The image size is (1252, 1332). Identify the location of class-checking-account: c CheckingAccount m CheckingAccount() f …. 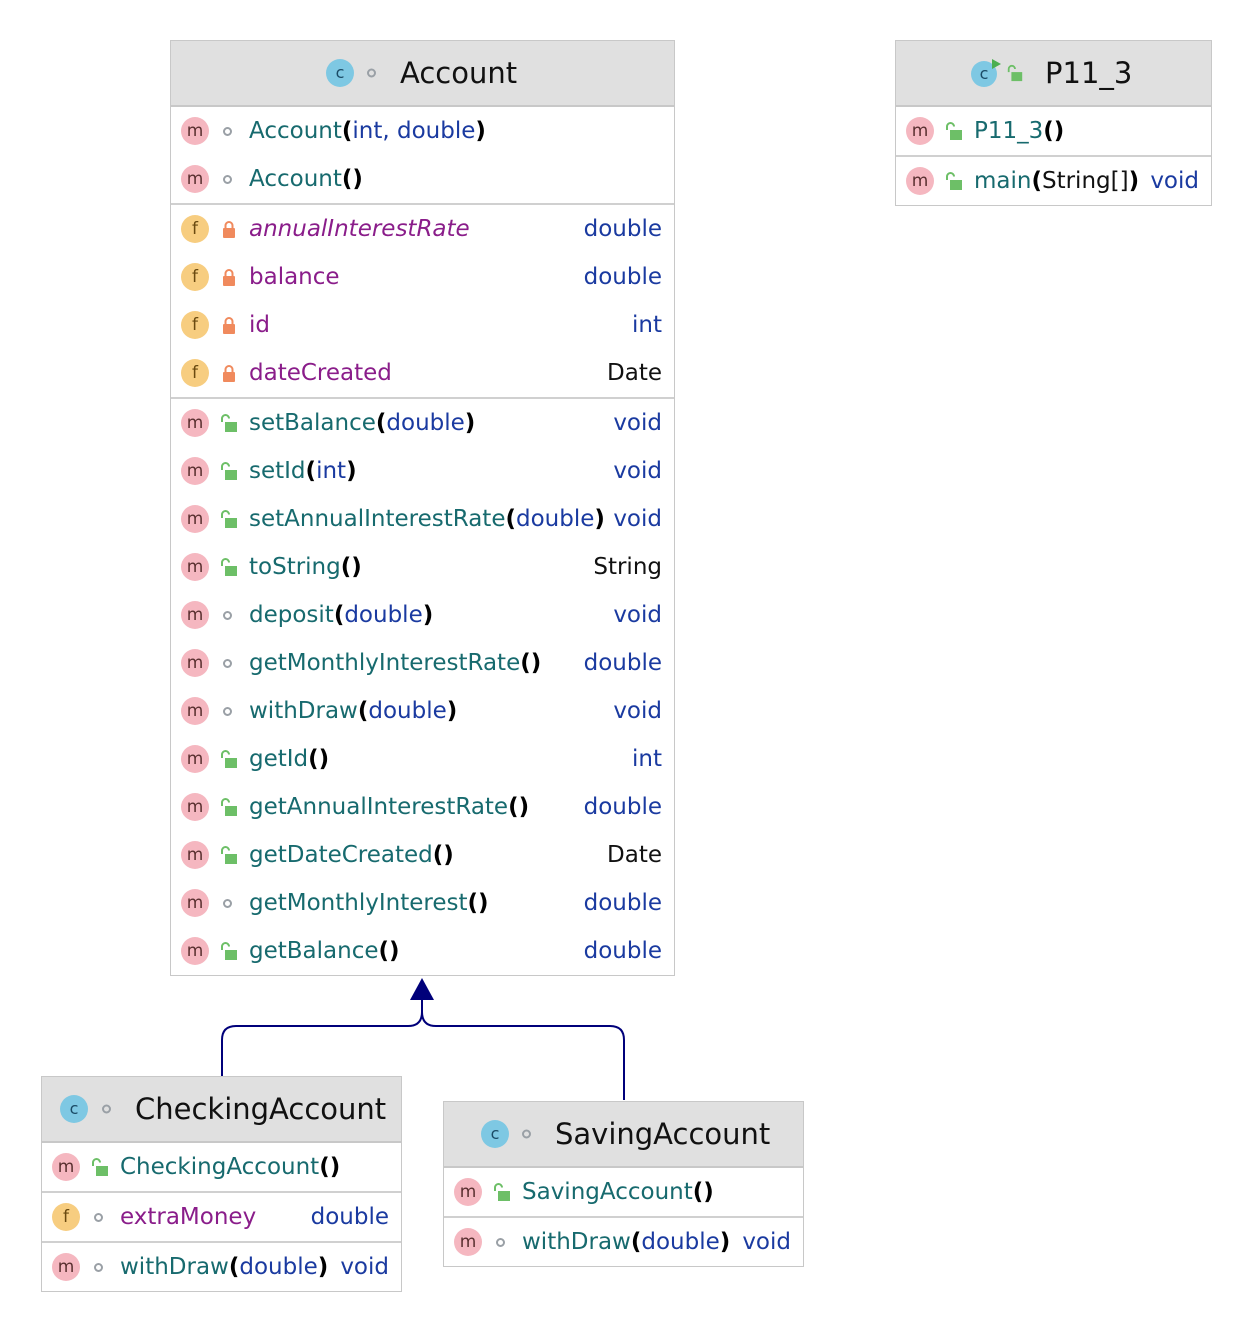
(221, 1184).